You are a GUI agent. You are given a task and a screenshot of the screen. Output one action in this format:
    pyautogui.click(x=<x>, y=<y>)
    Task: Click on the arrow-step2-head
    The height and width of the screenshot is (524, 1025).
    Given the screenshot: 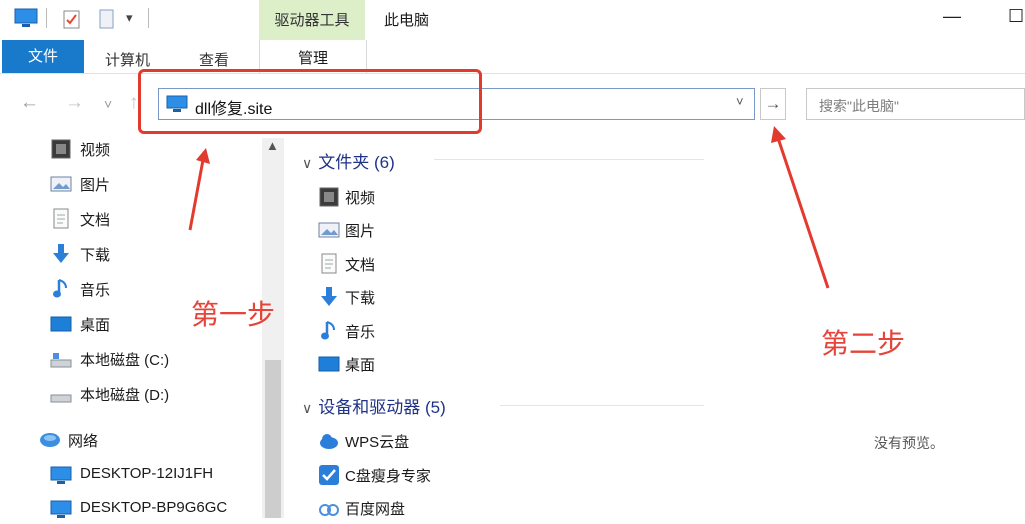 What is the action you would take?
    pyautogui.click(x=778, y=134)
    